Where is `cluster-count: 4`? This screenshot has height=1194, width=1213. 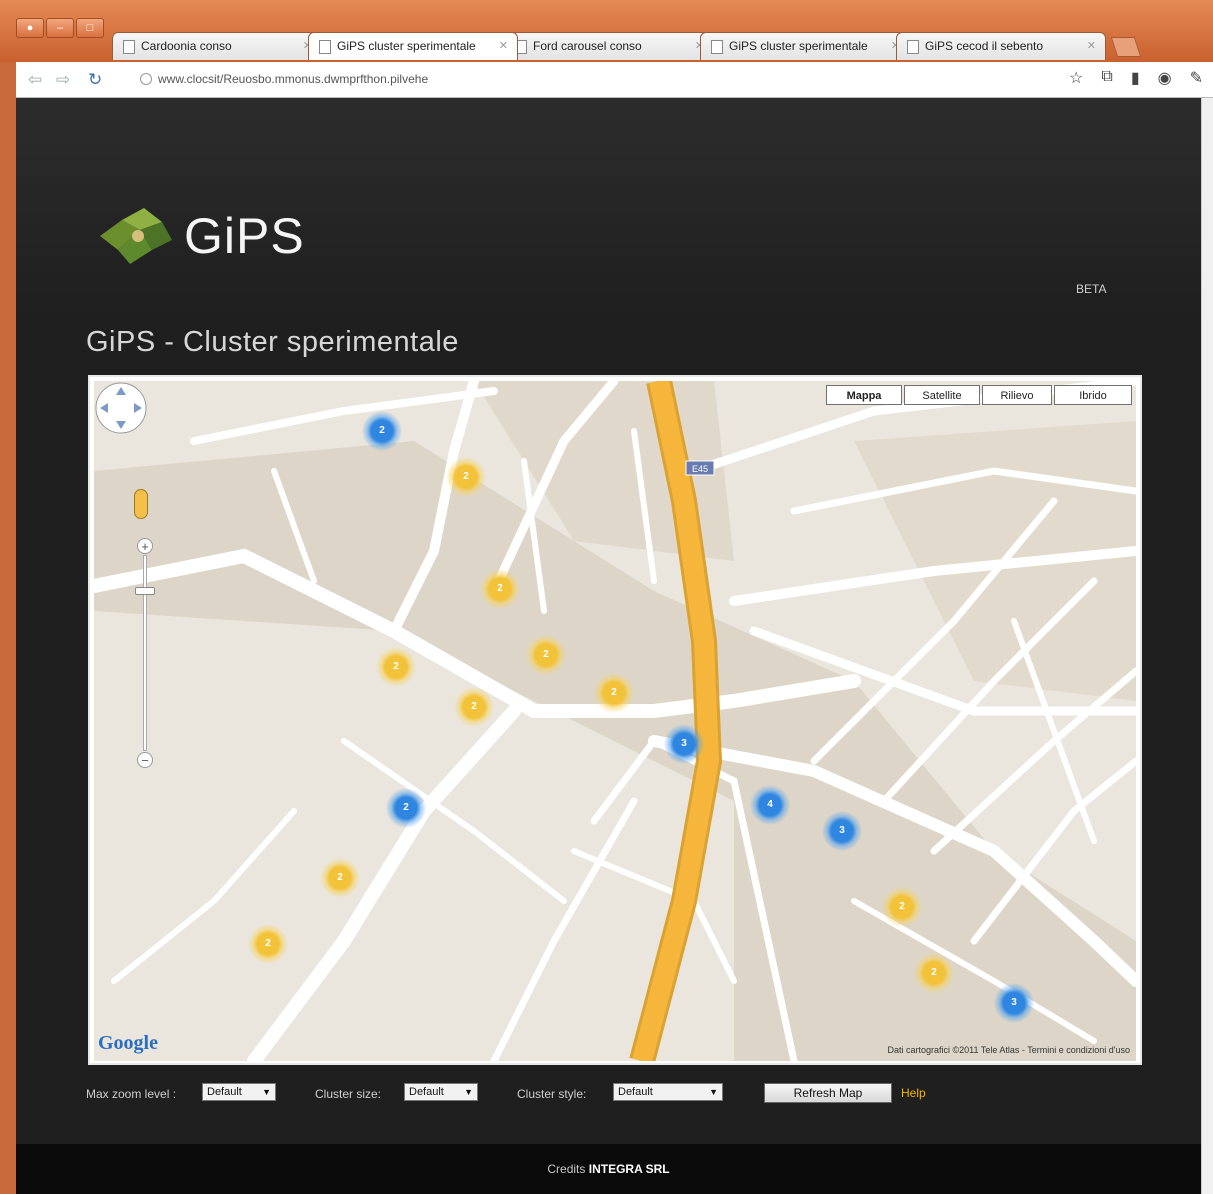
cluster-count: 4 is located at coordinates (770, 804).